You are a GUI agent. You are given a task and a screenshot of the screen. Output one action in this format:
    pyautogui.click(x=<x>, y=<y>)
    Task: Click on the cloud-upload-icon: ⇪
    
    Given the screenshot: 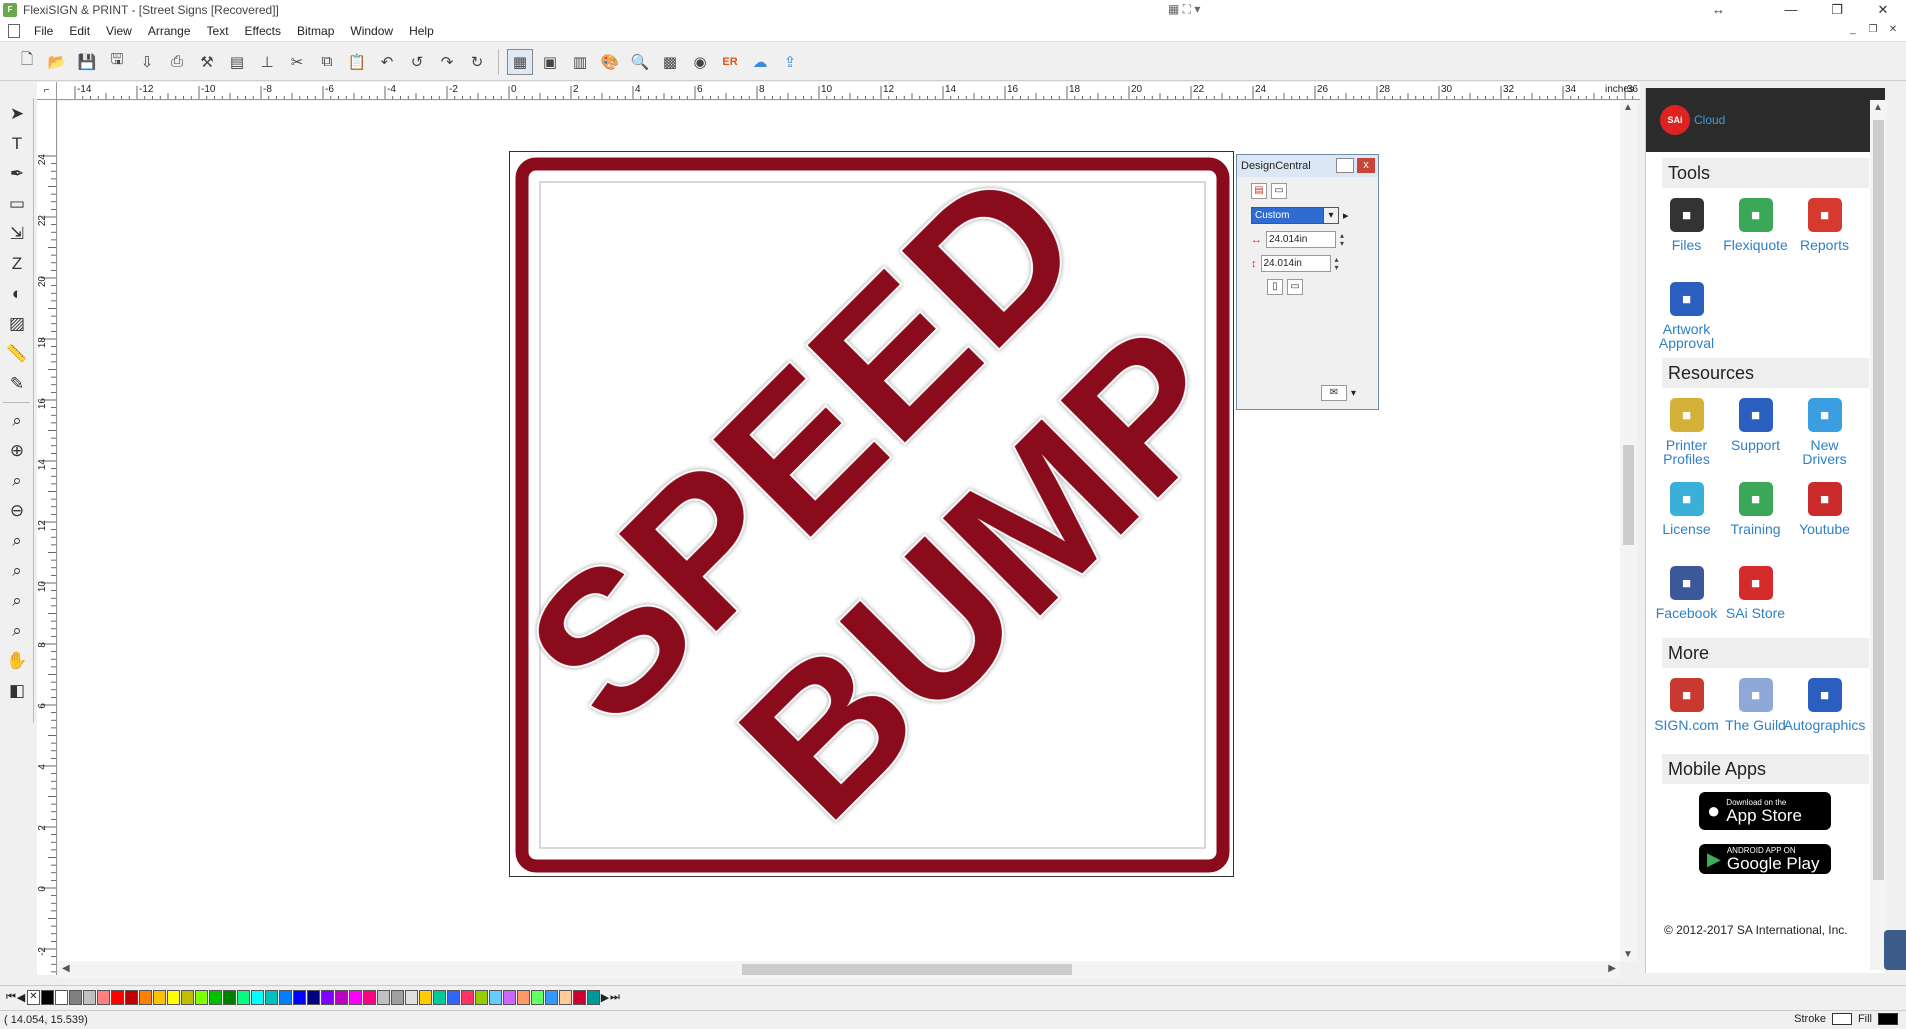 What is the action you would take?
    pyautogui.click(x=790, y=62)
    